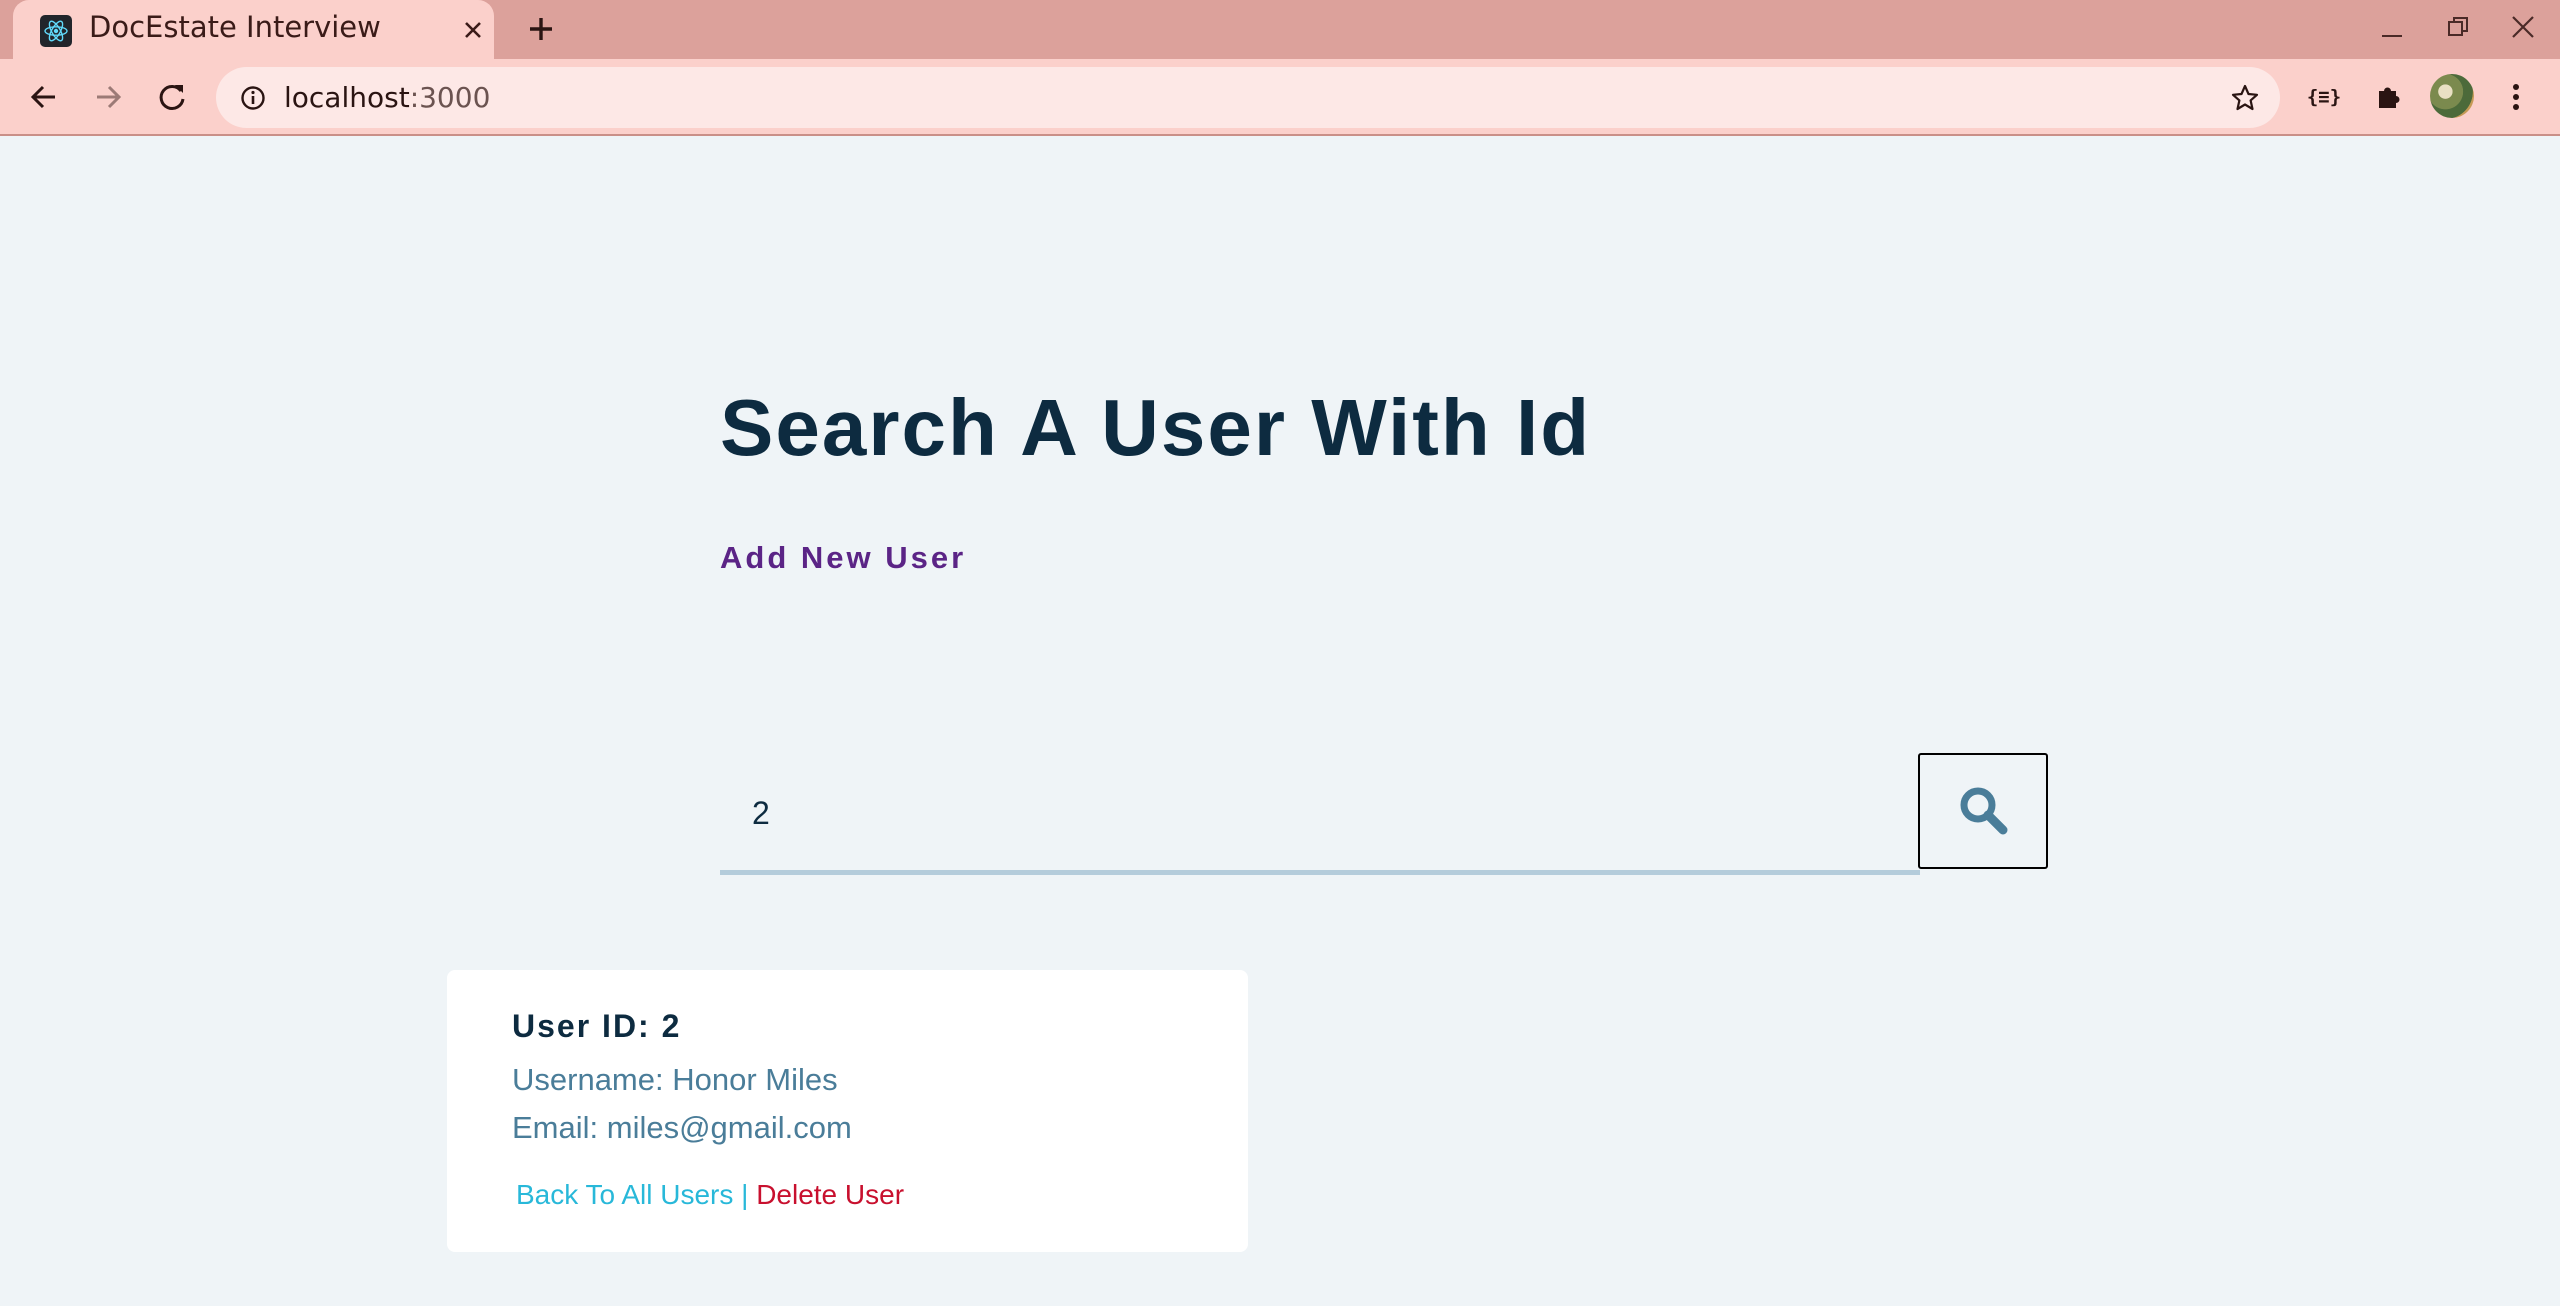 The height and width of the screenshot is (1306, 2560). I want to click on tab-title: DocEstate Interview, so click(235, 27).